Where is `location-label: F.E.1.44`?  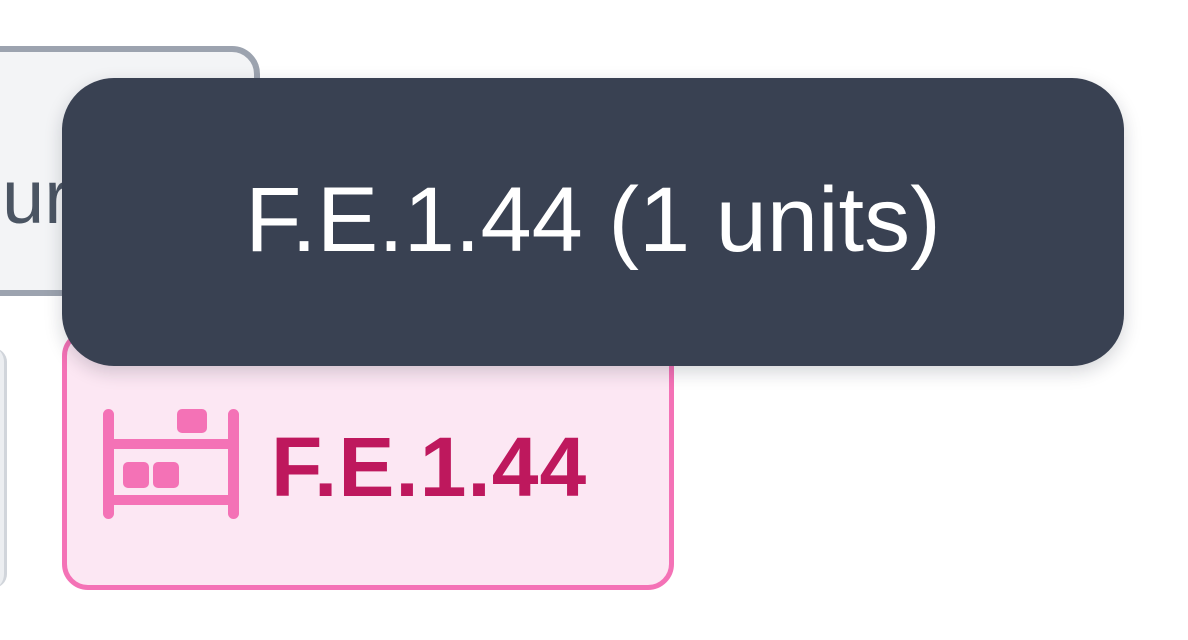
location-label: F.E.1.44 is located at coordinates (429, 467).